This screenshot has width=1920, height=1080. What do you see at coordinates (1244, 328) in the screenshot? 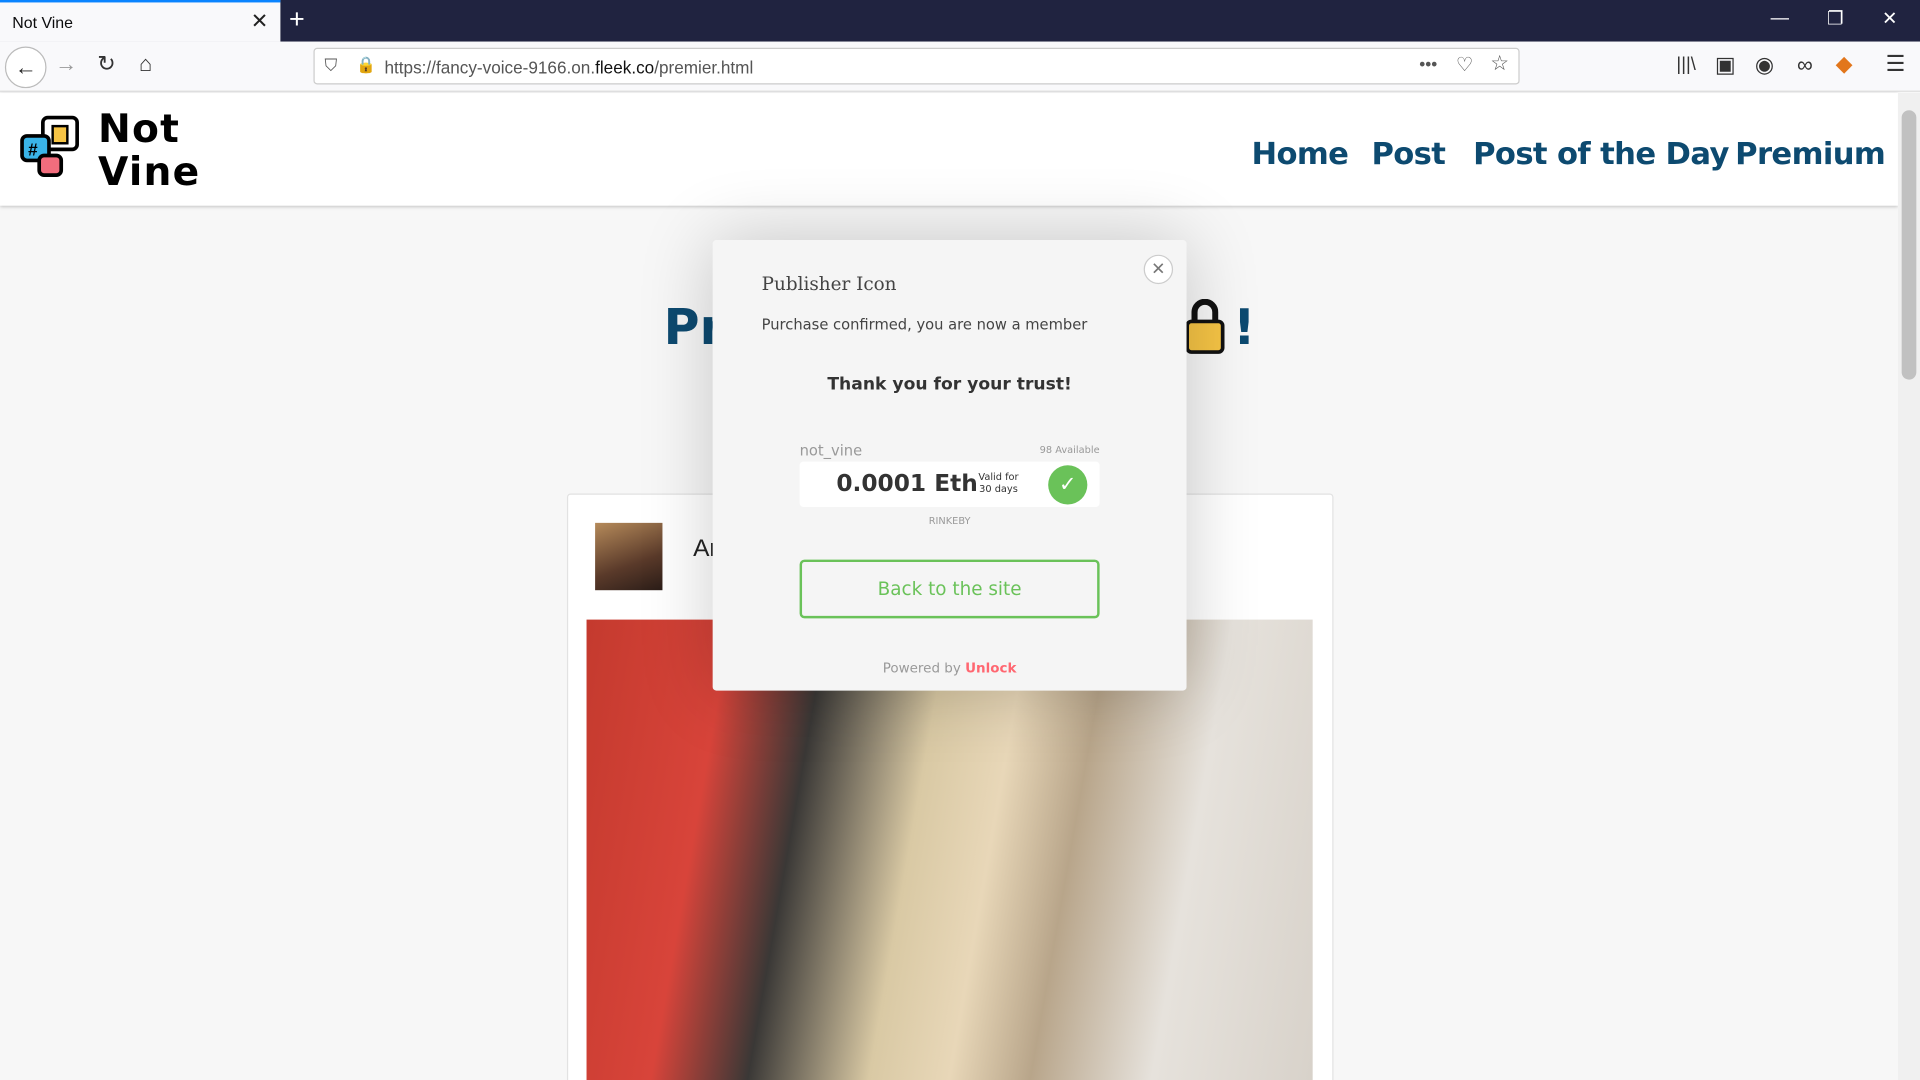
I see `heading-exclamation: !` at bounding box center [1244, 328].